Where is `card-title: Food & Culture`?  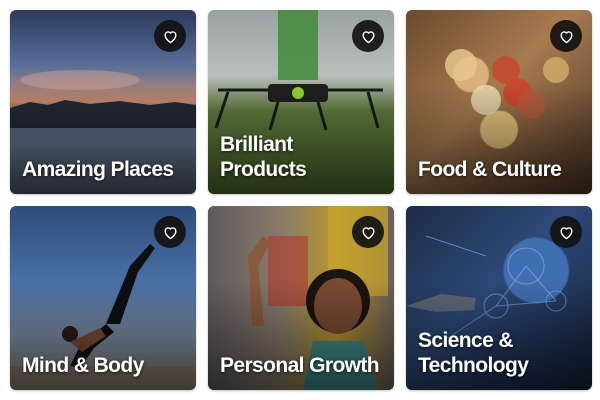 card-title: Food & Culture is located at coordinates (490, 169).